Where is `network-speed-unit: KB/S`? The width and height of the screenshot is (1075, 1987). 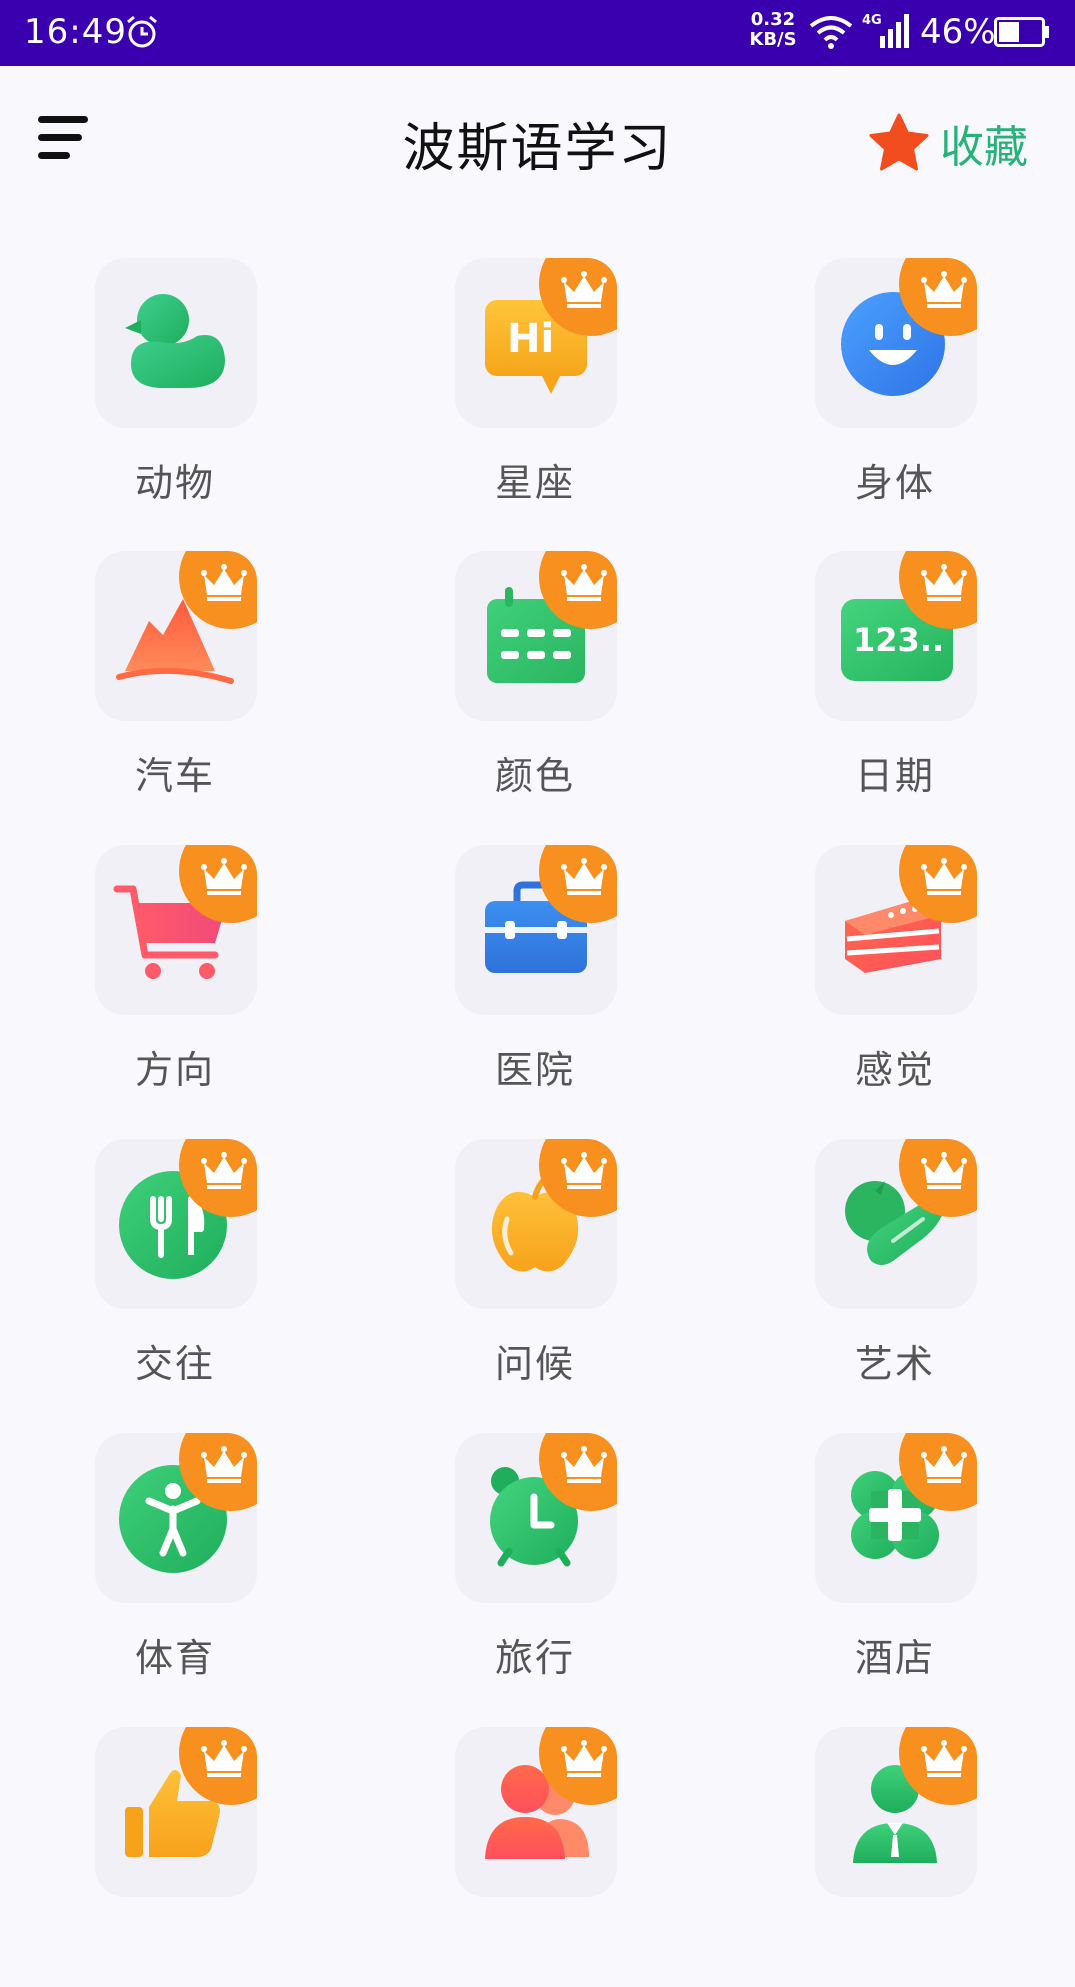
network-speed-unit: KB/S is located at coordinates (773, 39).